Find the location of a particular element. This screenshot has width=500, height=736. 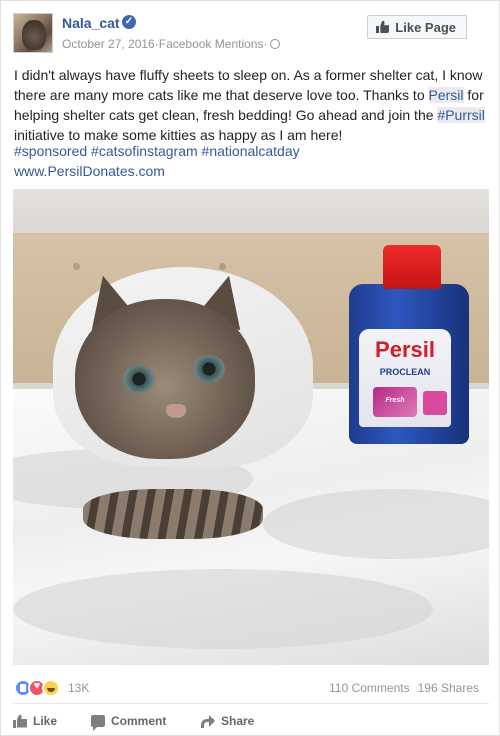

avatar-cat-photo is located at coordinates (34, 35).